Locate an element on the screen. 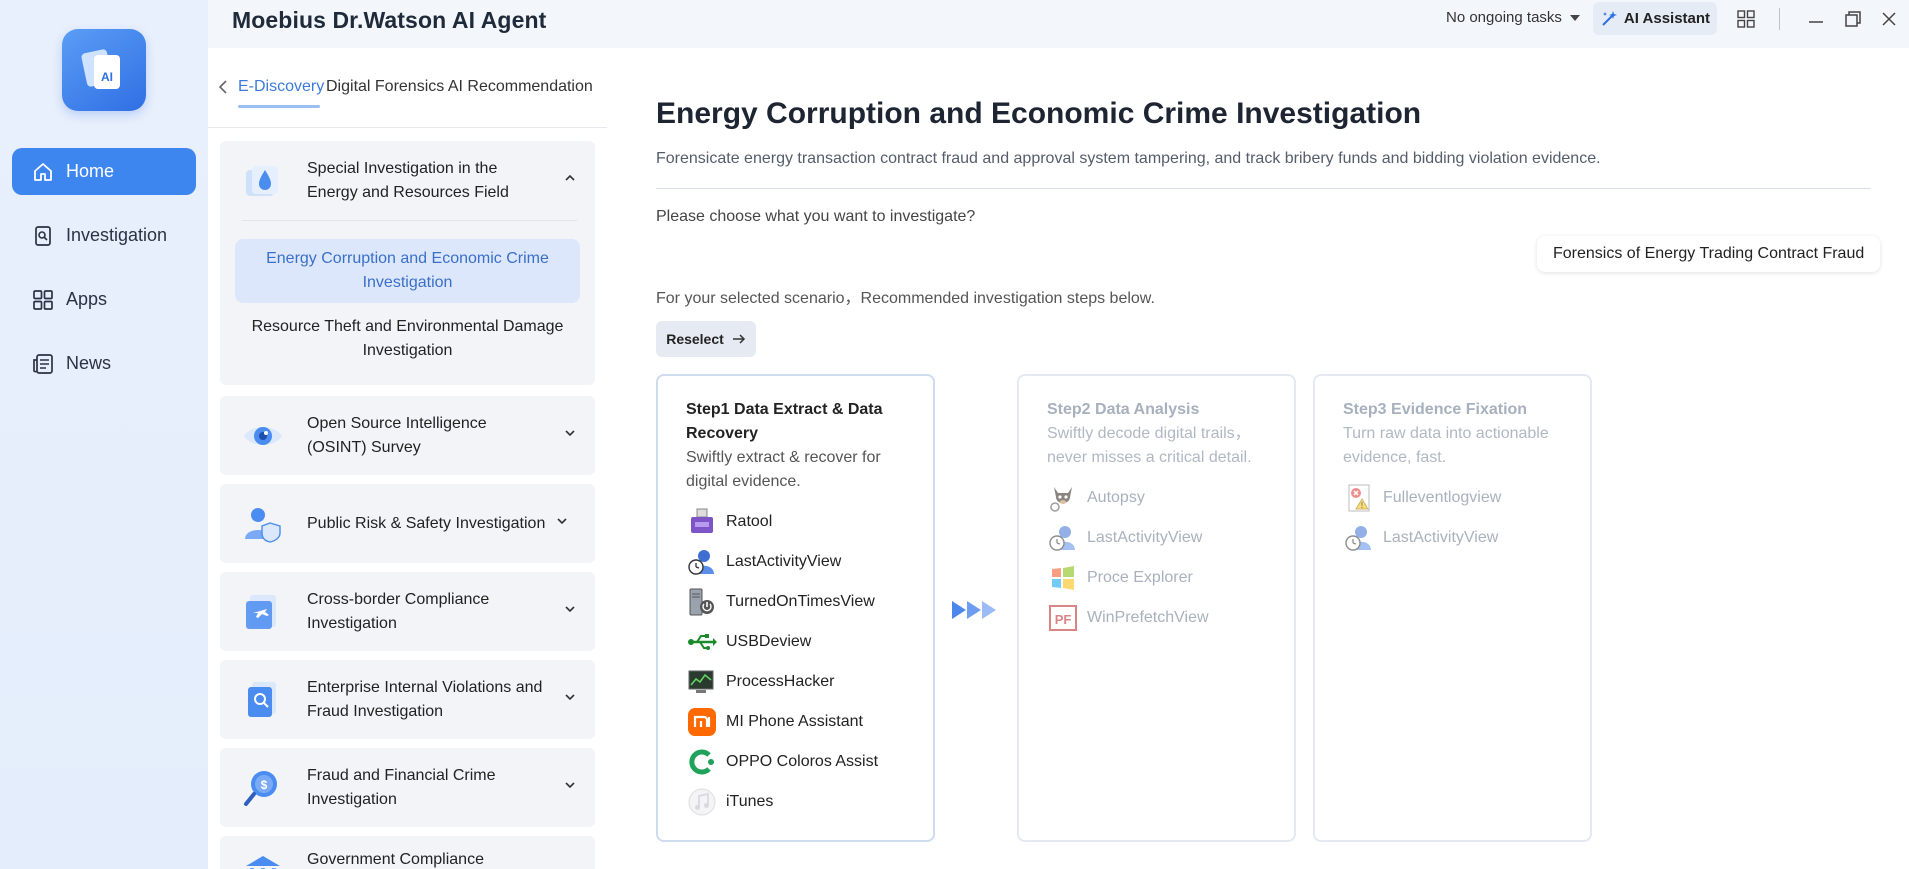 This screenshot has height=869, width=1909. category-government-compliance: Government Compliance is located at coordinates (407, 852).